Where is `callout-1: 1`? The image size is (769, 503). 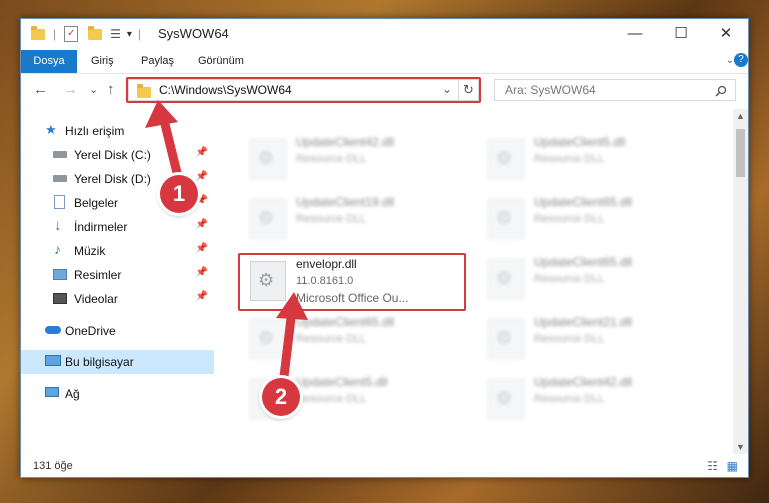
callout-1: 1 is located at coordinates (179, 194).